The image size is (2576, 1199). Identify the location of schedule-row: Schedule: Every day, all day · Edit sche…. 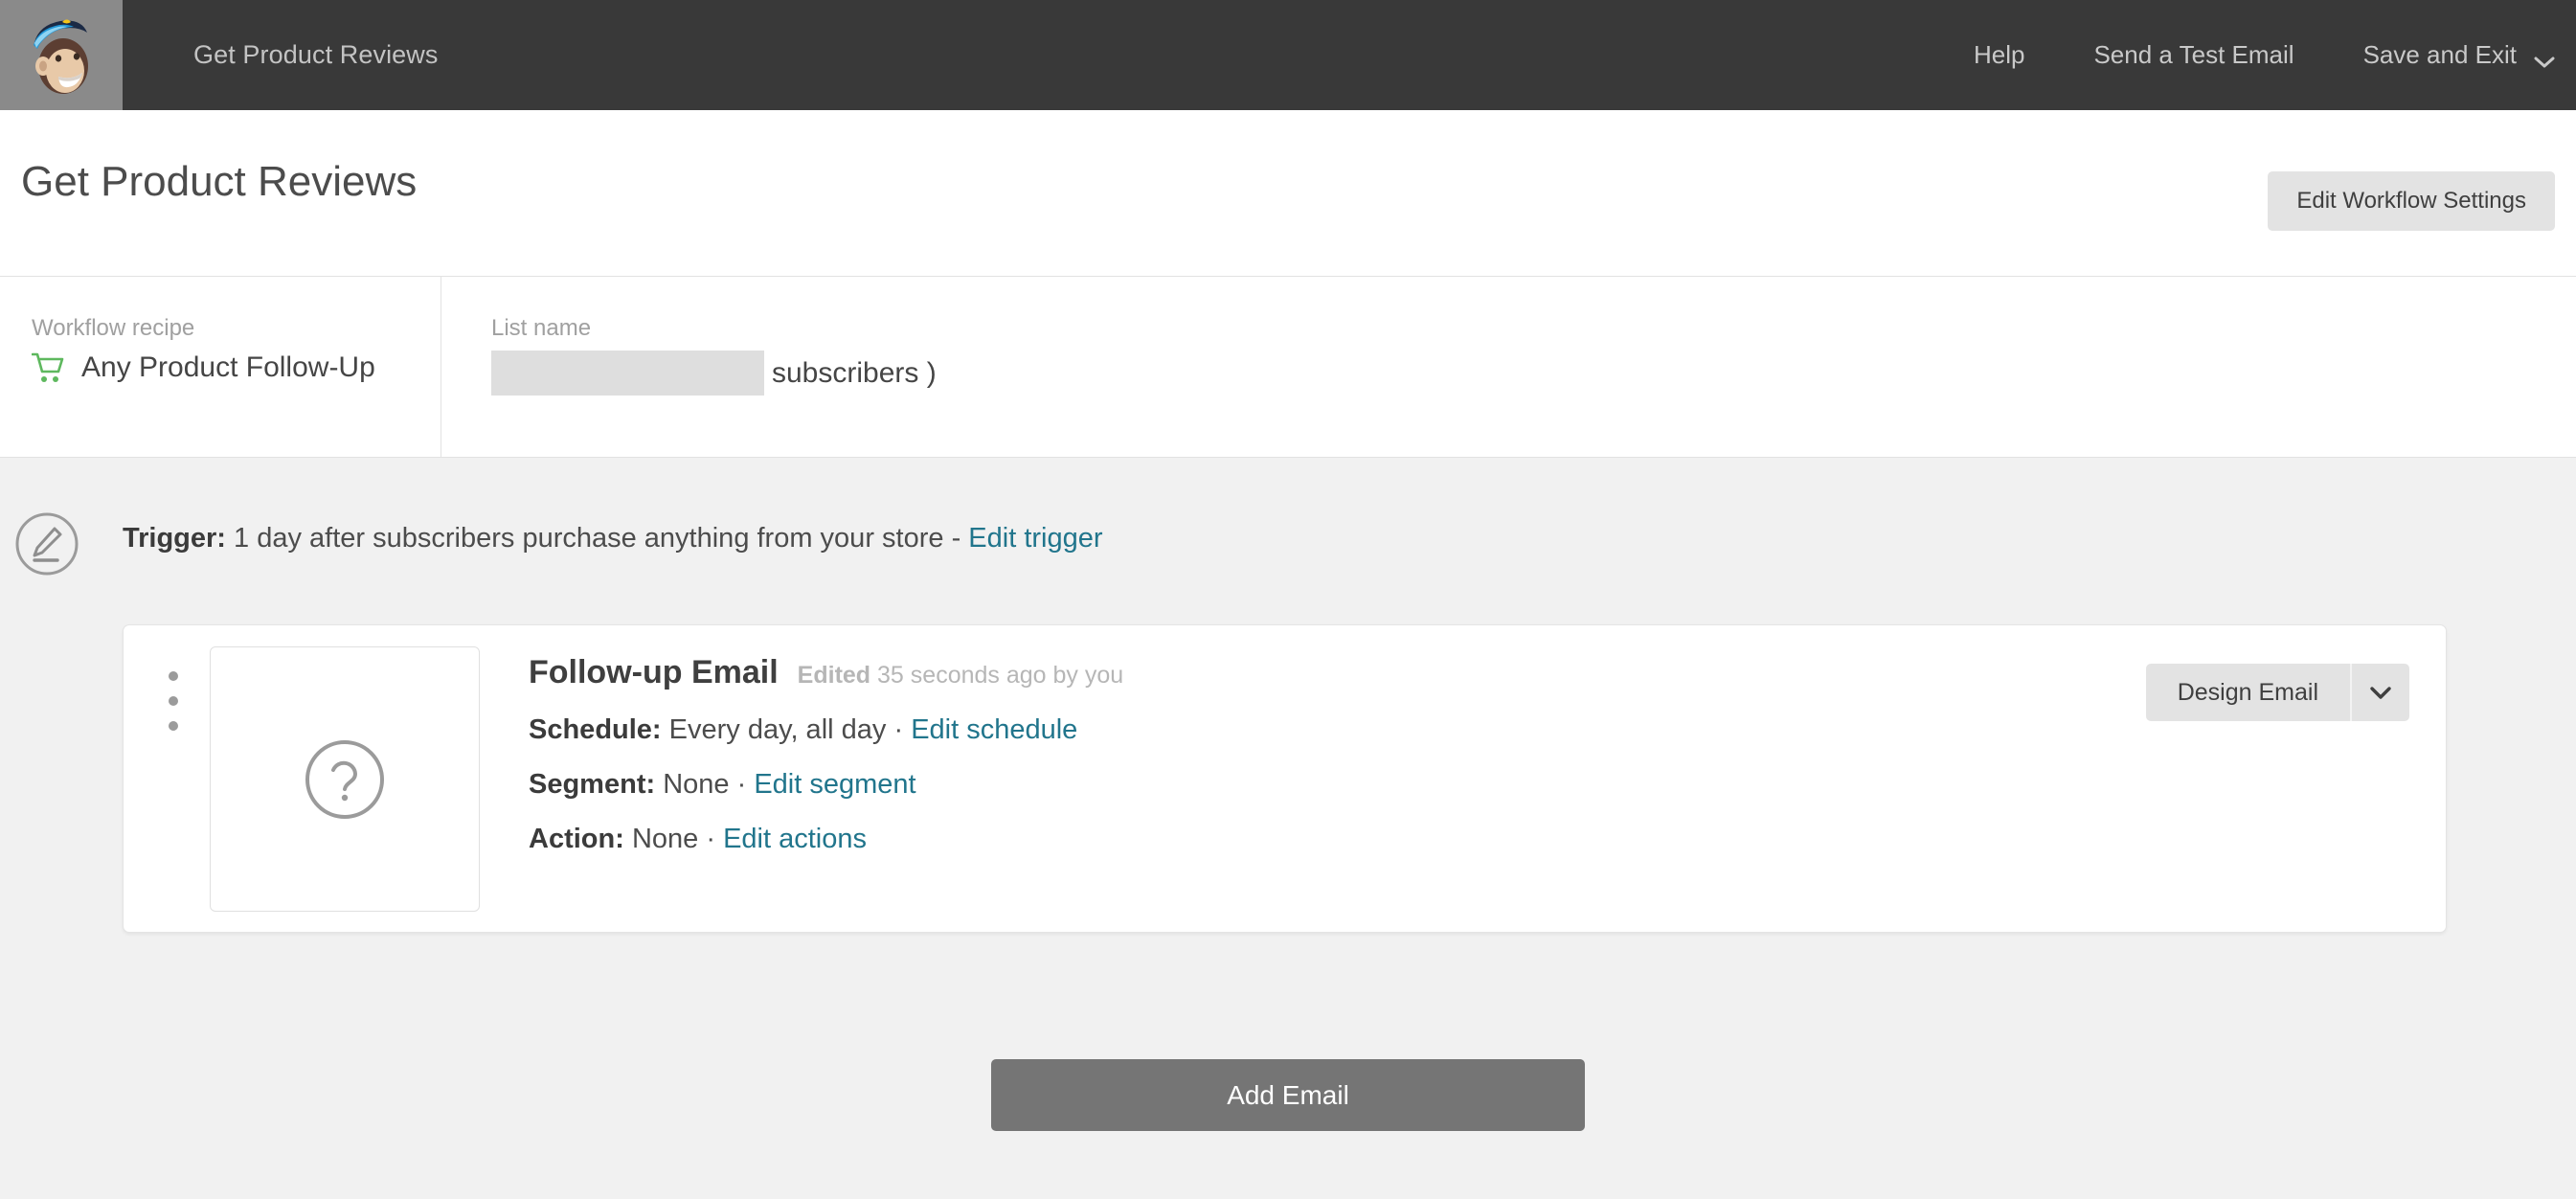
(826, 730).